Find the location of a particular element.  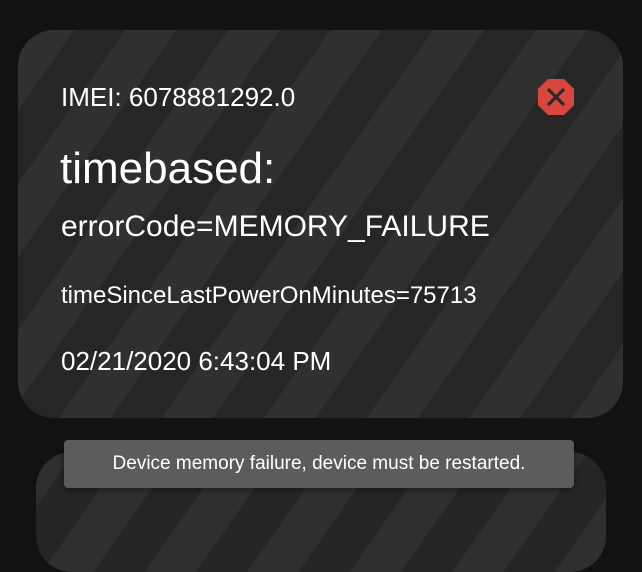

uptime-detail-text: timeSinceLastPowerOnMinutes=75713 is located at coordinates (269, 295).